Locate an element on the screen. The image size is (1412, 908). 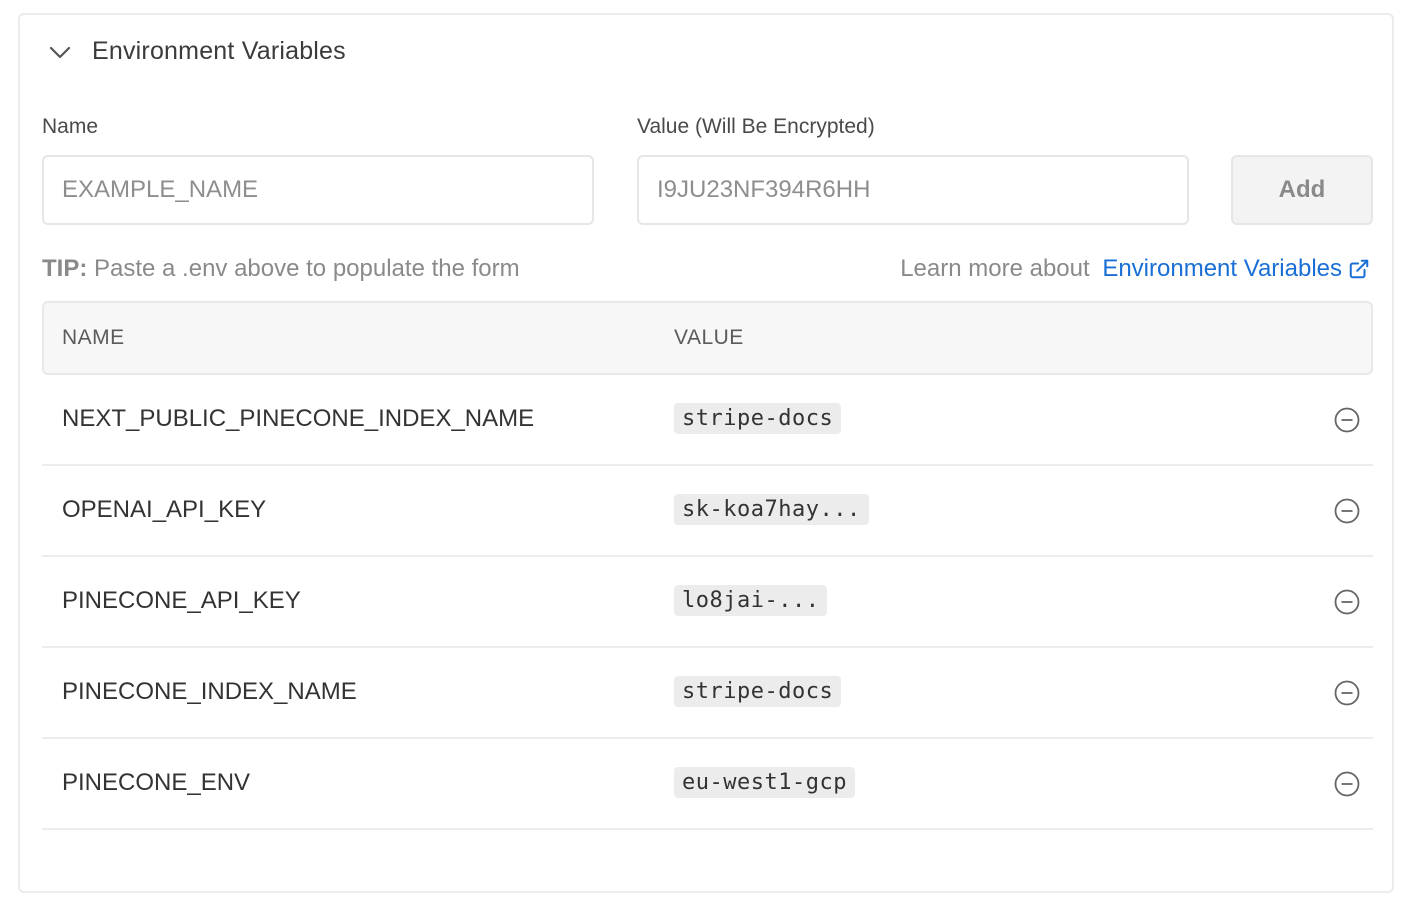
value-input is located at coordinates (913, 190).